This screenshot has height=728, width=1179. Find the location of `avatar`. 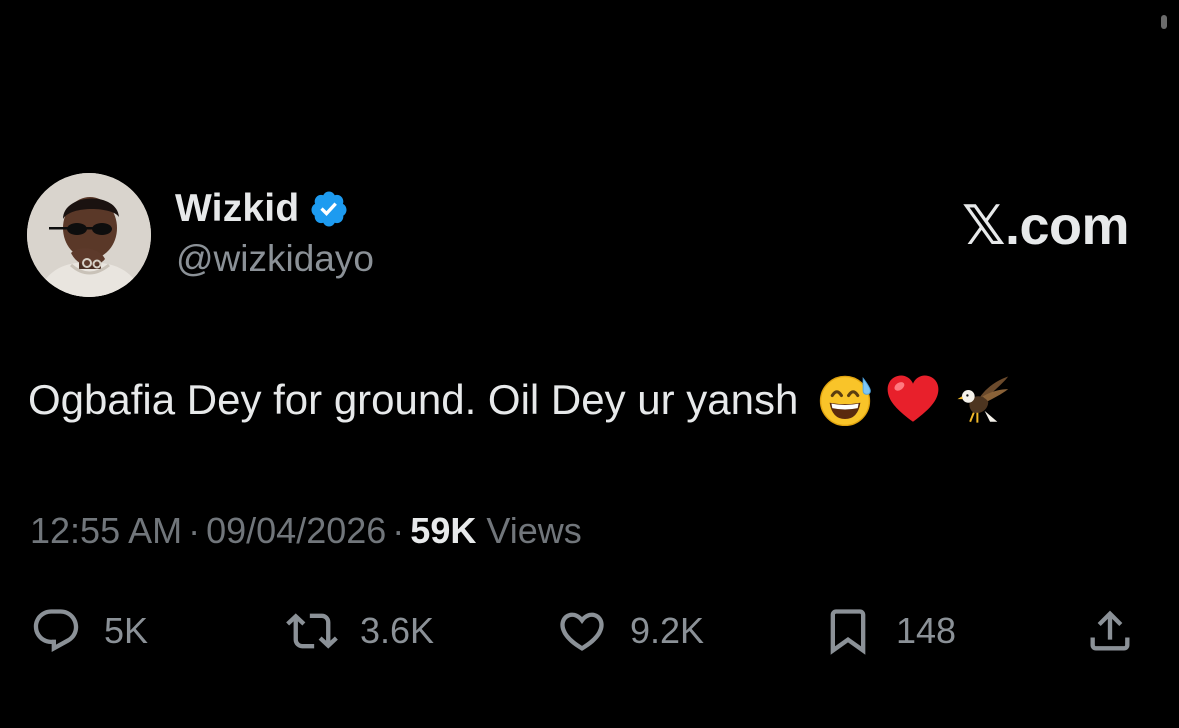

avatar is located at coordinates (89, 235).